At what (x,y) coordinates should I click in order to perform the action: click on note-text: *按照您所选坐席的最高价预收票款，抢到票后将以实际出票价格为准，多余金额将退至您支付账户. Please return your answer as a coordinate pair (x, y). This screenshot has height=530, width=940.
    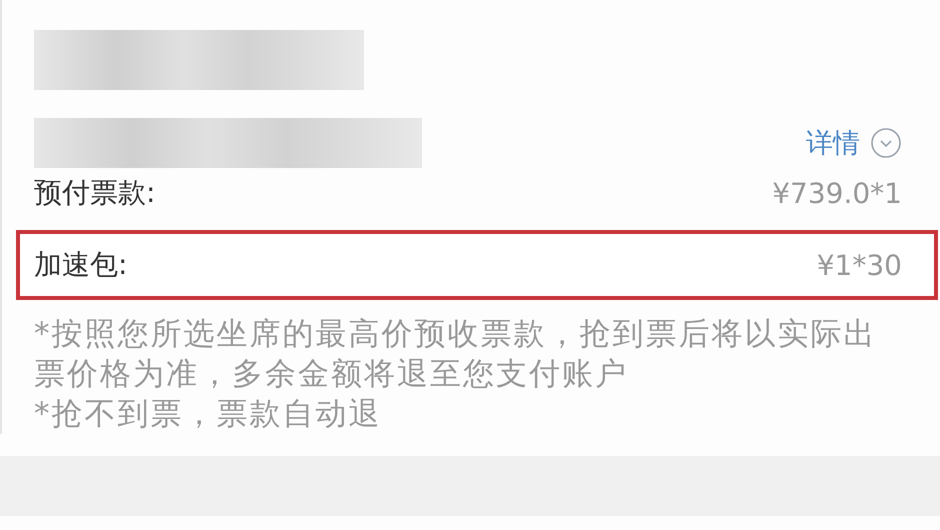
    Looking at the image, I should click on (456, 354).